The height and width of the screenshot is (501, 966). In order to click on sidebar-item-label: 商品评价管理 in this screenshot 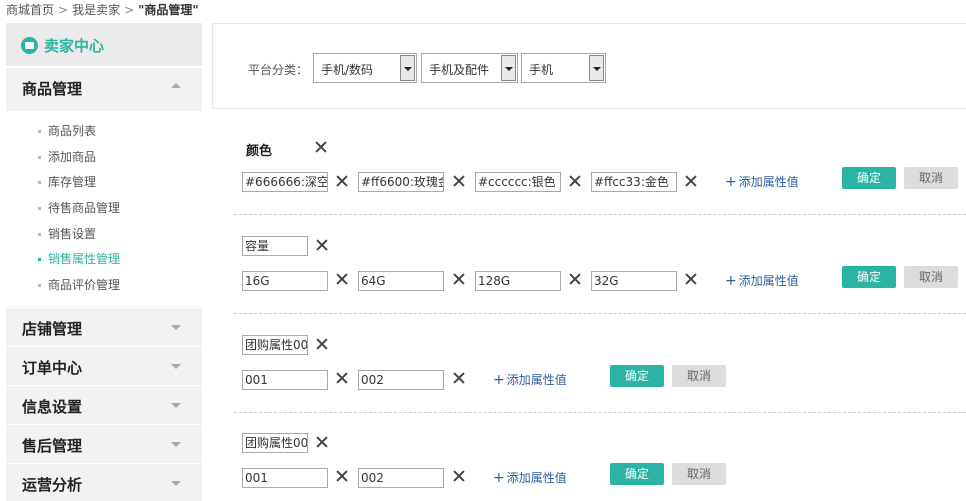, I will do `click(84, 285)`.